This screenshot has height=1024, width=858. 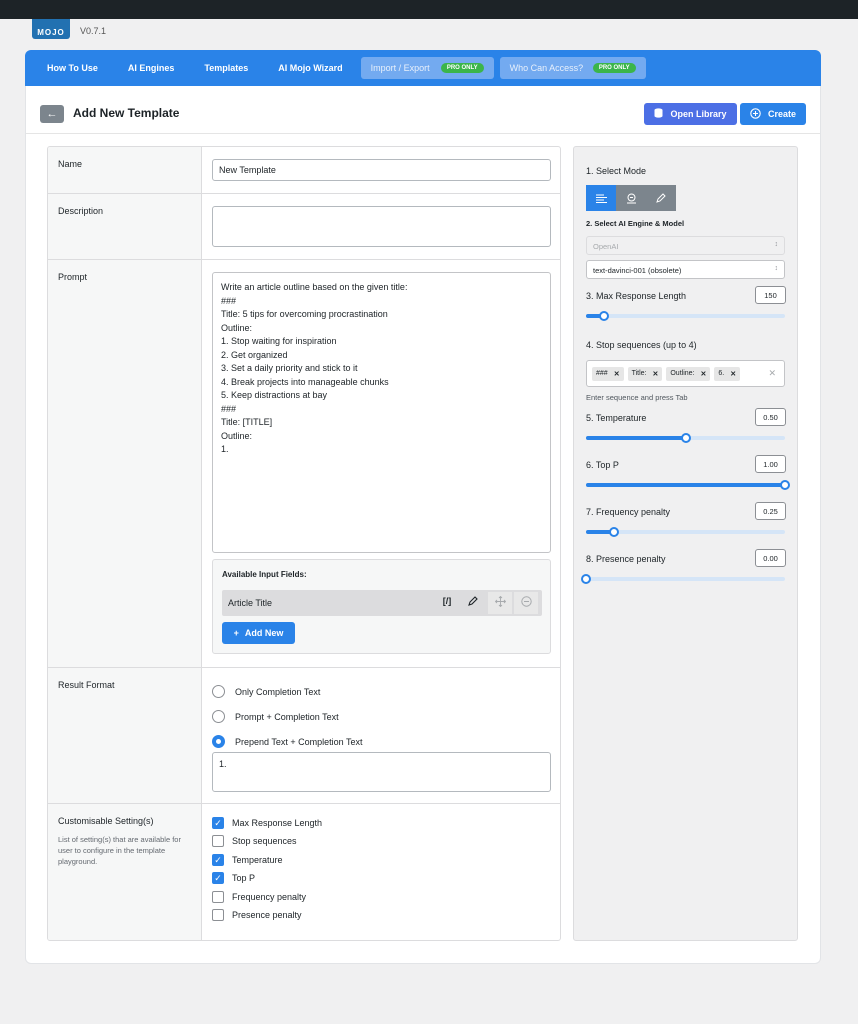 What do you see at coordinates (264, 633) in the screenshot?
I see `add-new-label: Add New` at bounding box center [264, 633].